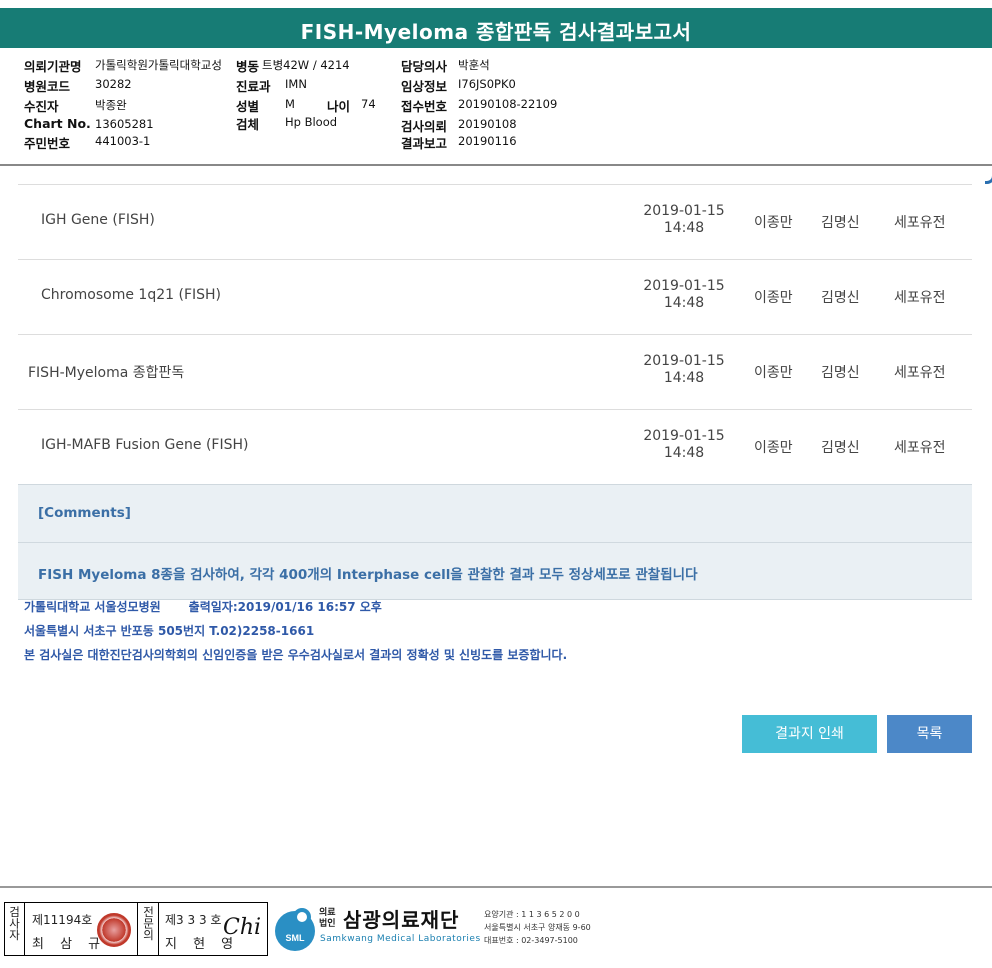 Image resolution: width=992 pixels, height=968 pixels. I want to click on org-info-2: 서울특별시 서초구 양재동 9-60, so click(537, 927).